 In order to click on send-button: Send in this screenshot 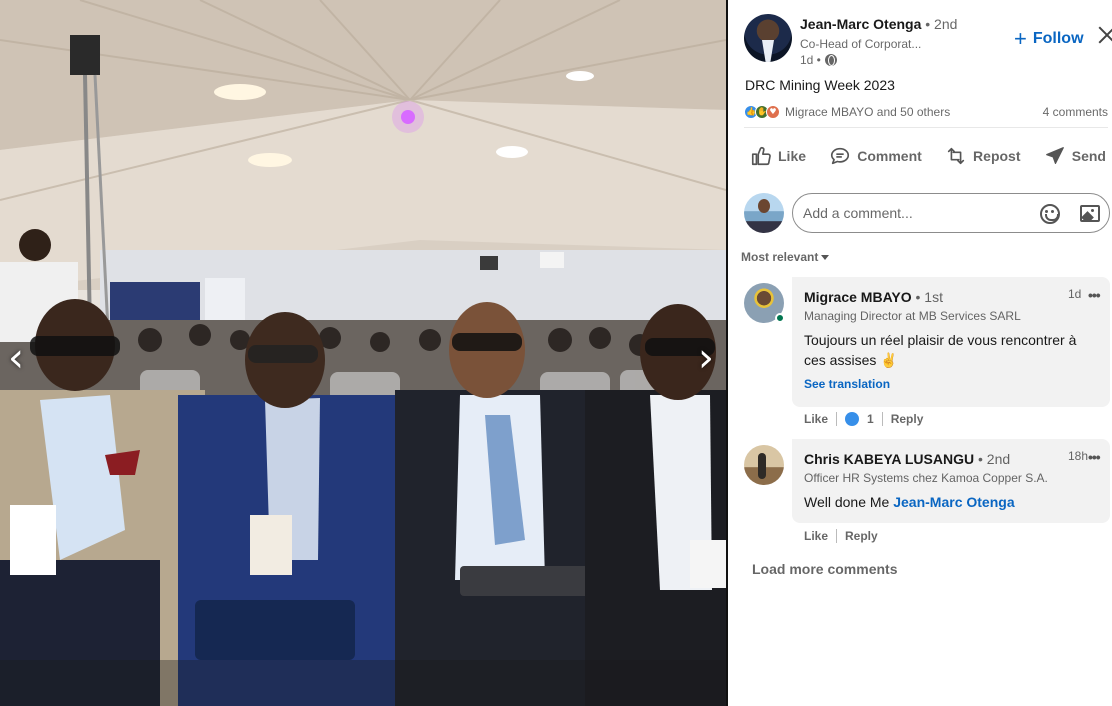, I will do `click(1075, 156)`.